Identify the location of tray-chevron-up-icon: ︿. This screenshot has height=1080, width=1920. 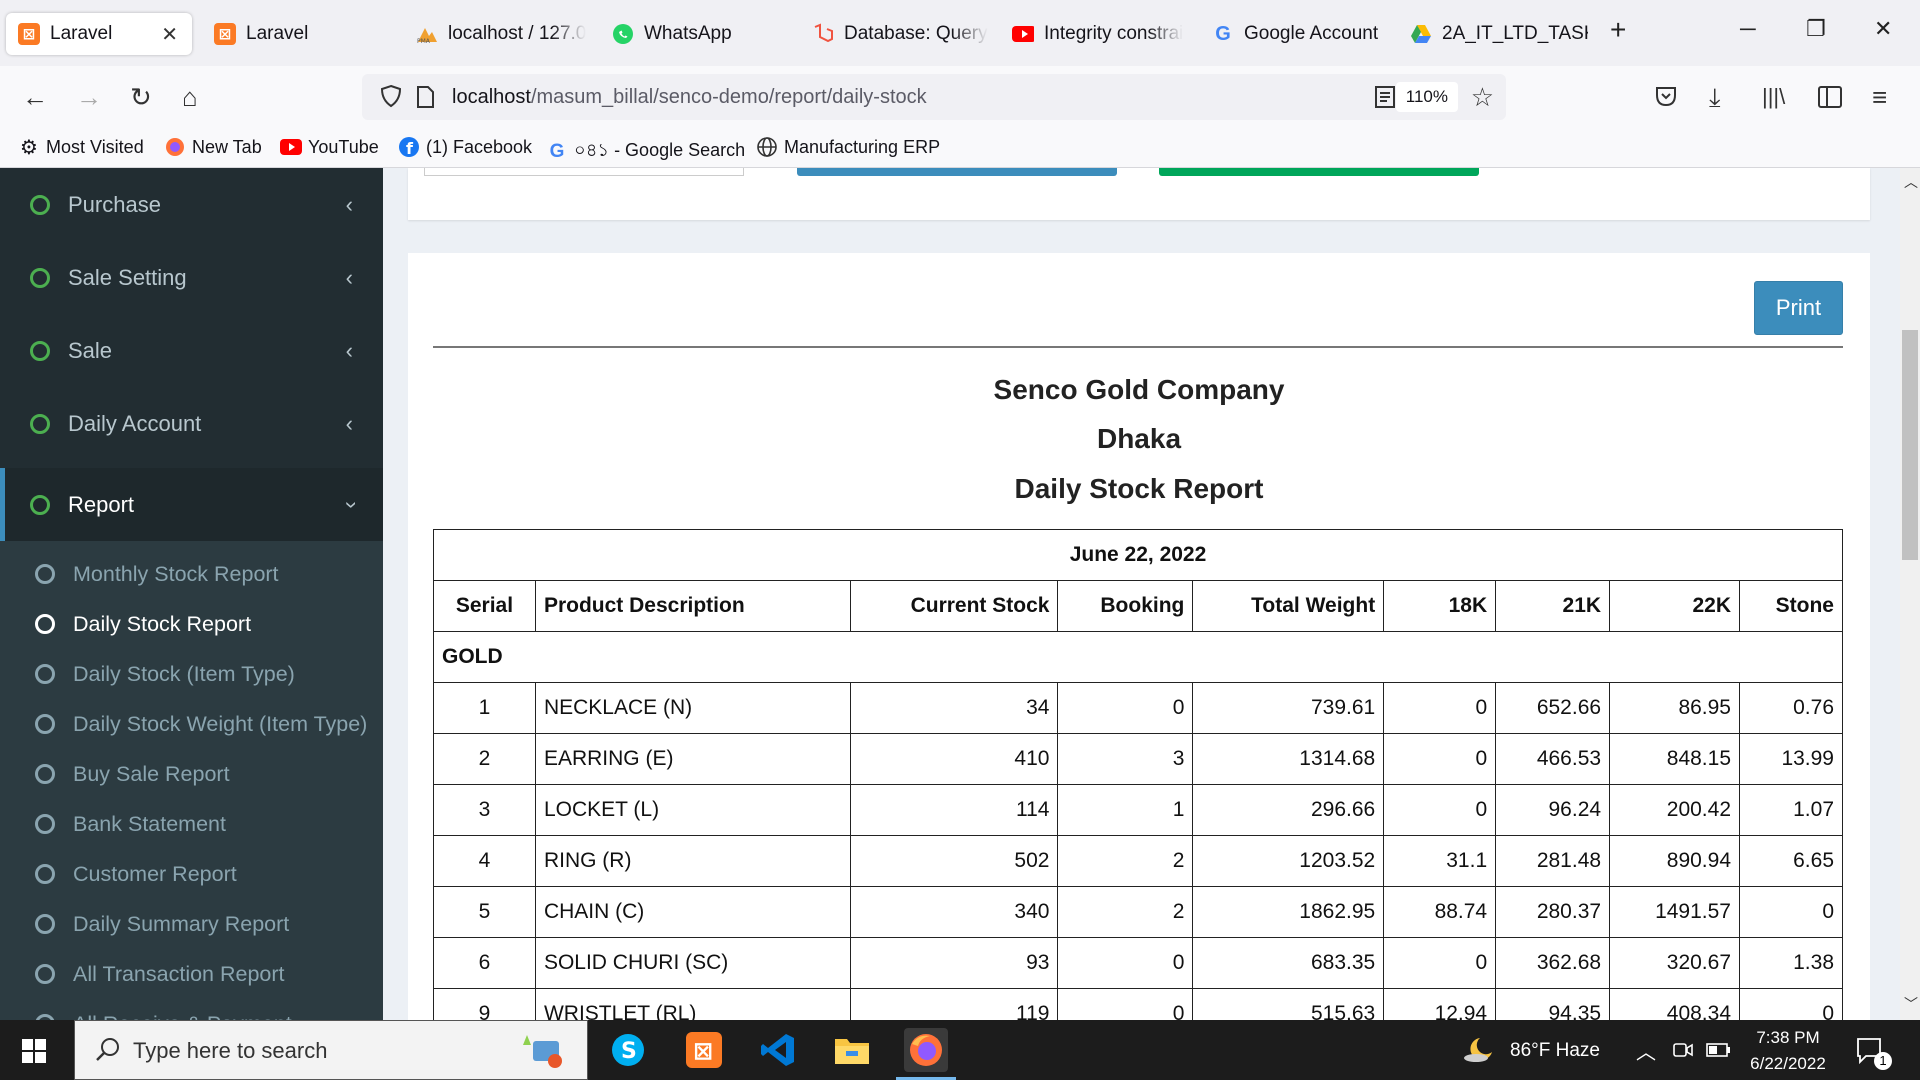
(1646, 1050).